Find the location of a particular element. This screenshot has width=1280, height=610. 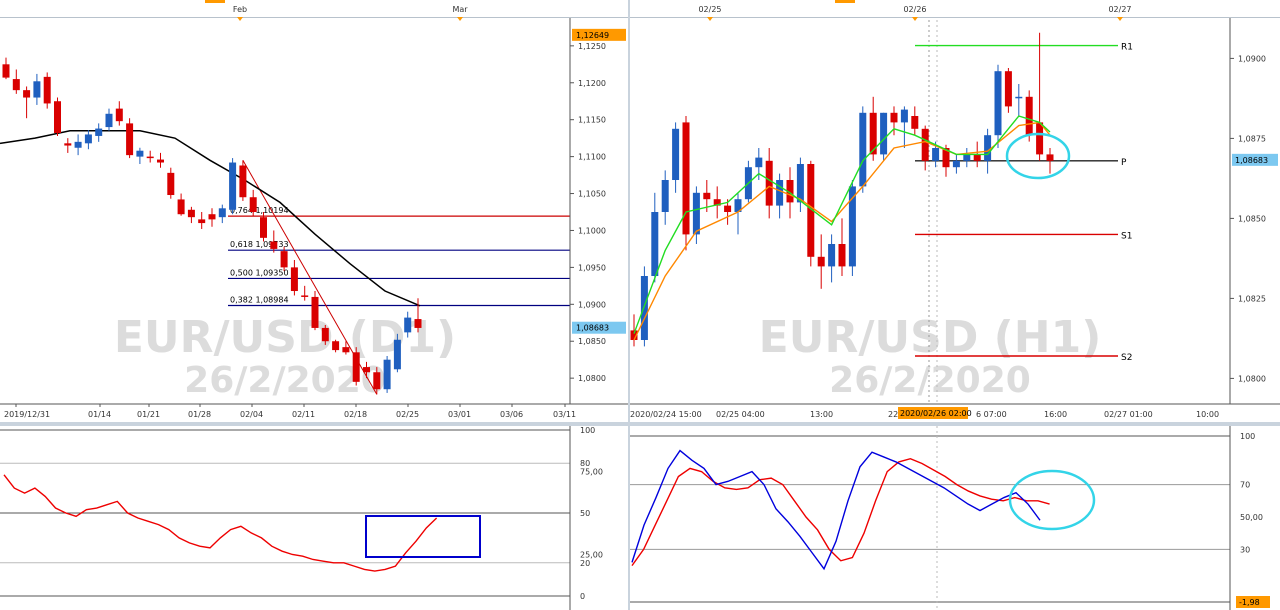

x-tick-label: 22 is located at coordinates (893, 414).